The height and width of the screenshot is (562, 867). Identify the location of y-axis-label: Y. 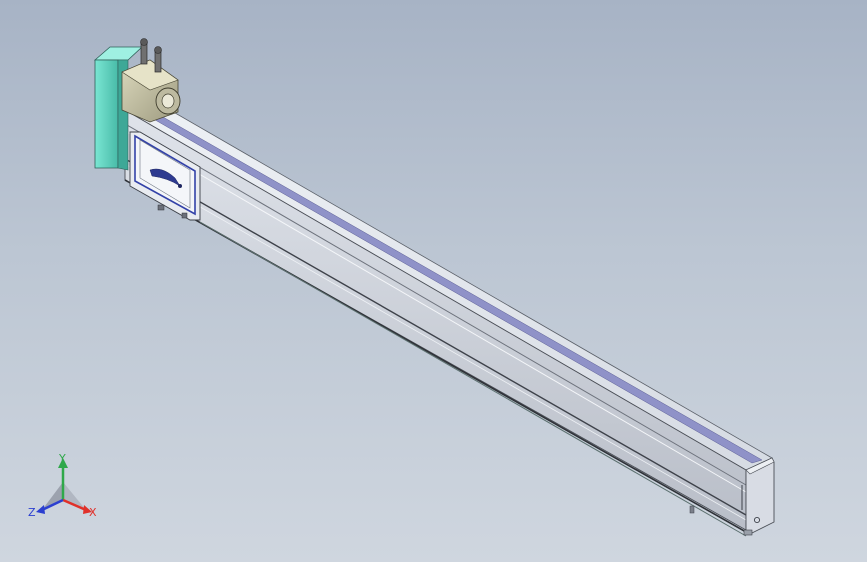
(62, 458).